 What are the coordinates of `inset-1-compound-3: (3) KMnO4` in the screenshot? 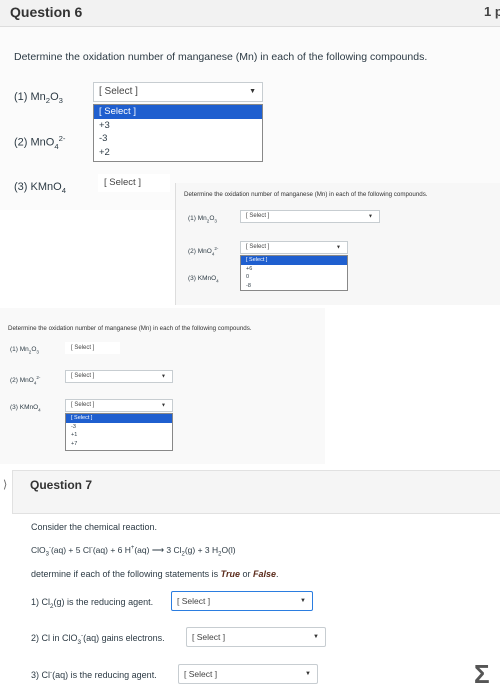 It's located at (203, 279).